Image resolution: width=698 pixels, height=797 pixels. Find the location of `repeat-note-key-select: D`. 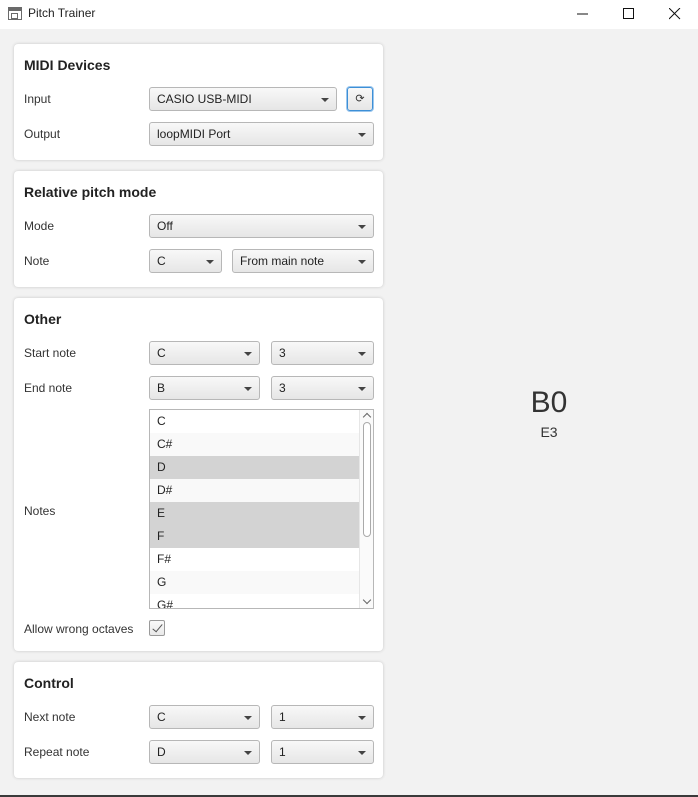

repeat-note-key-select: D is located at coordinates (204, 752).